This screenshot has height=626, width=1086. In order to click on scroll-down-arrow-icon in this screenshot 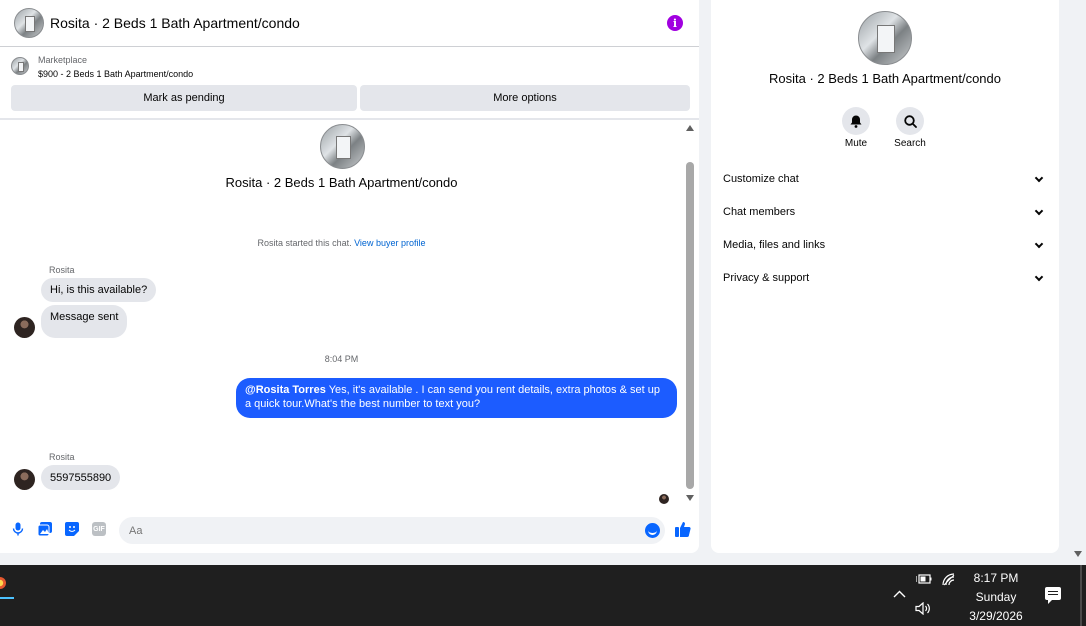, I will do `click(690, 498)`.